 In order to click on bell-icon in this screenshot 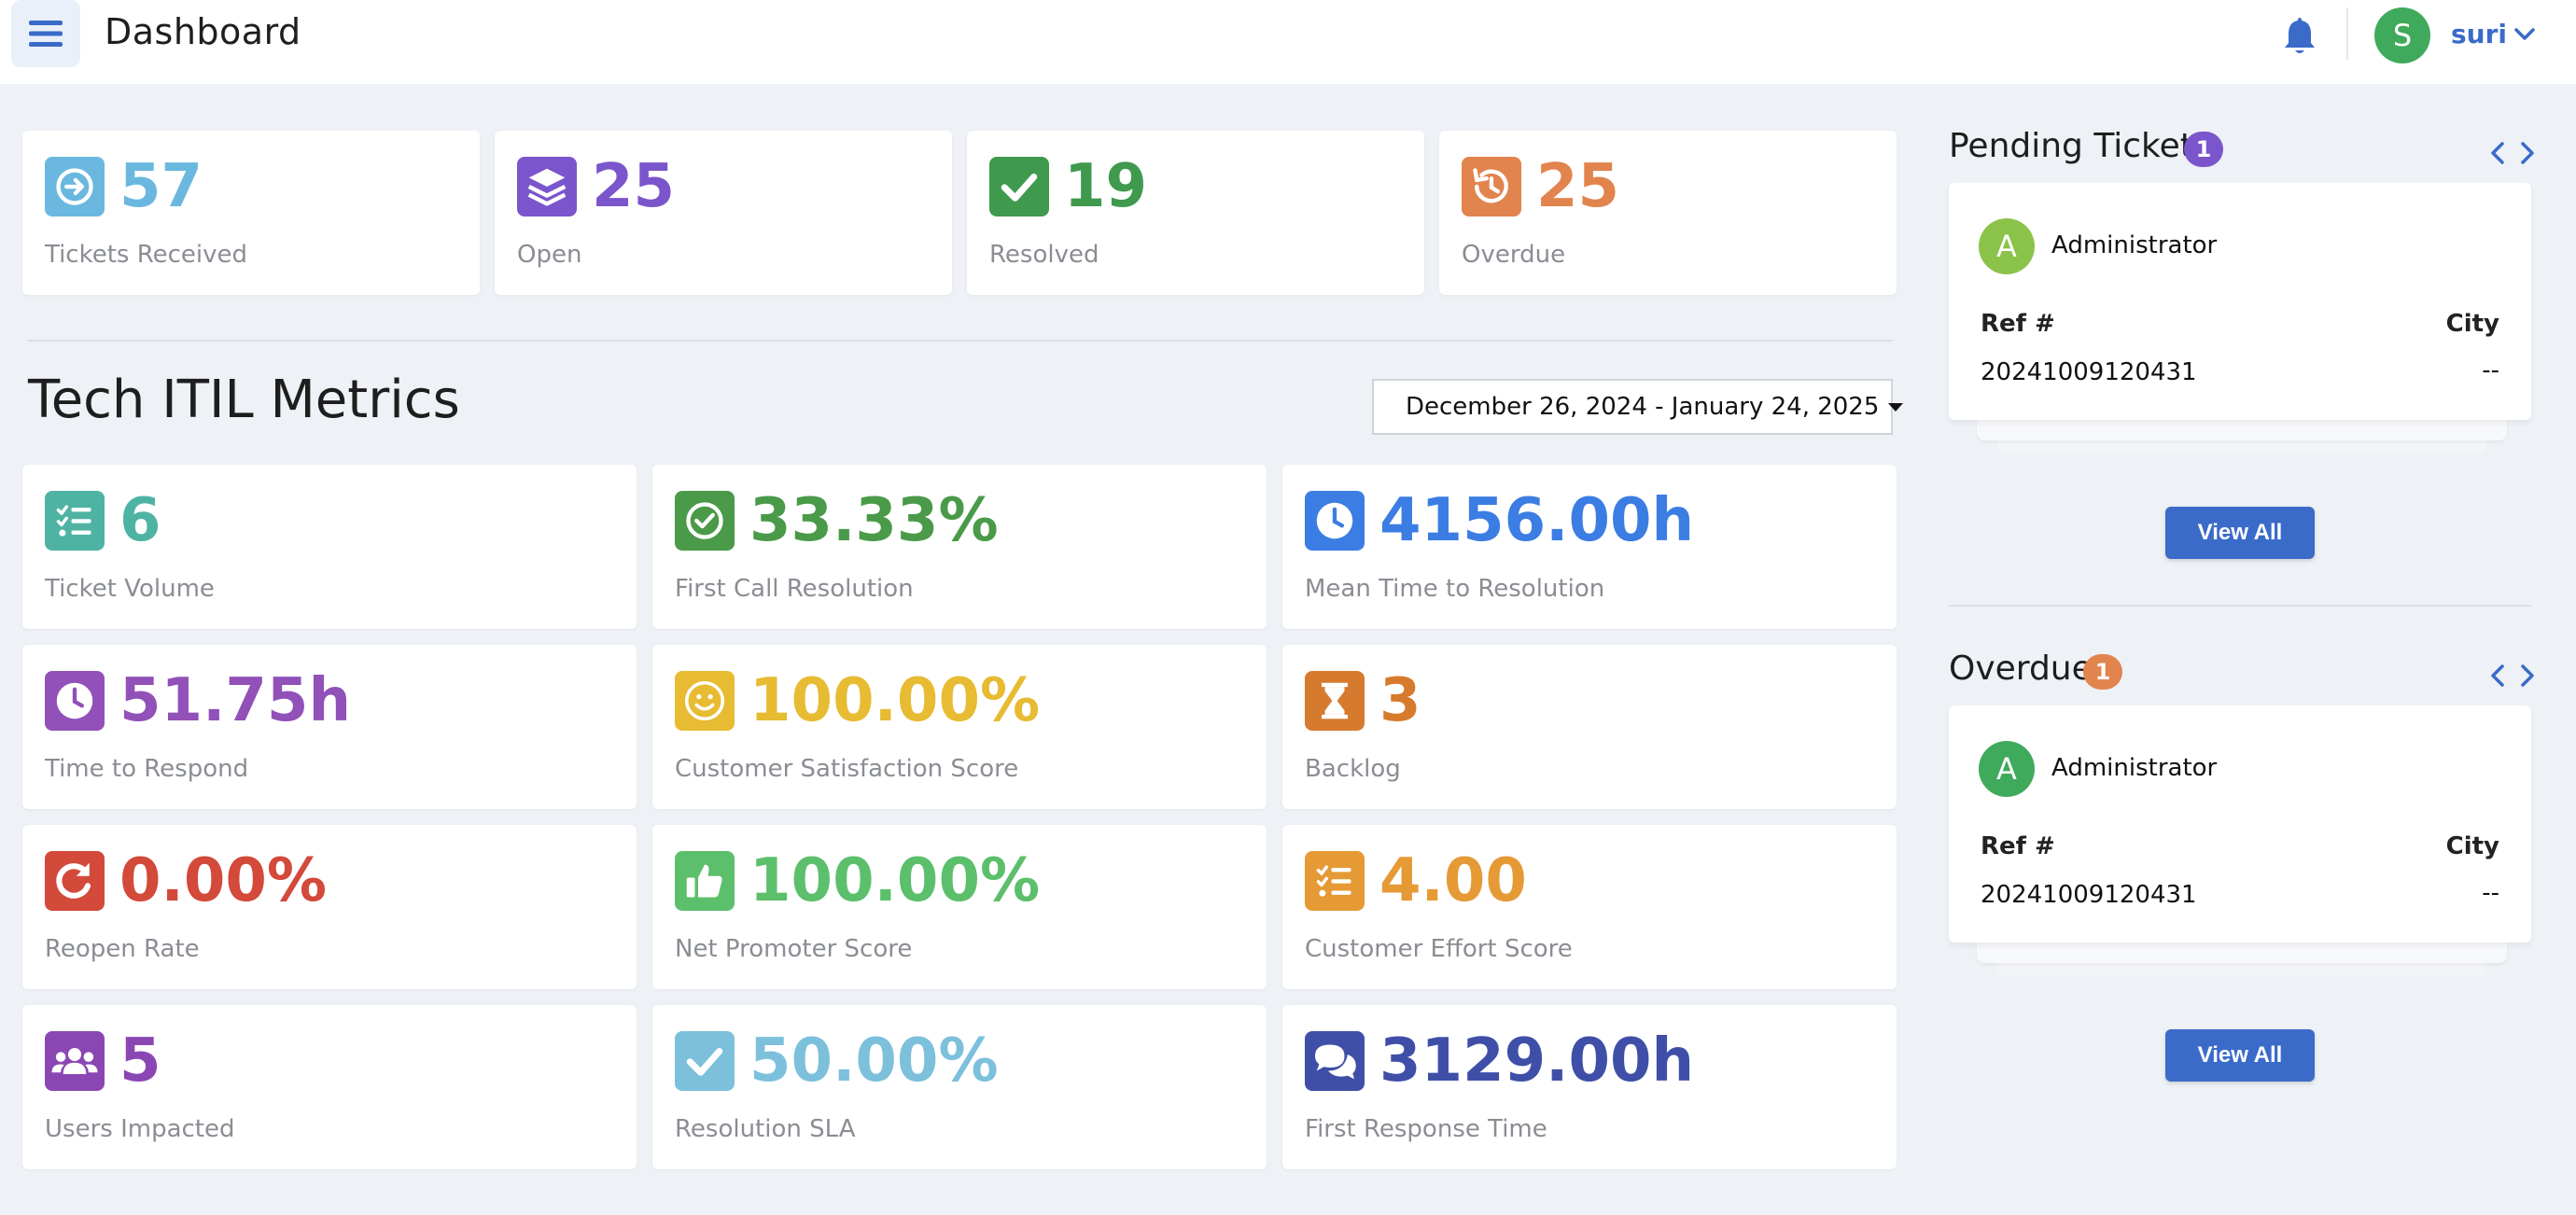, I will do `click(2299, 35)`.